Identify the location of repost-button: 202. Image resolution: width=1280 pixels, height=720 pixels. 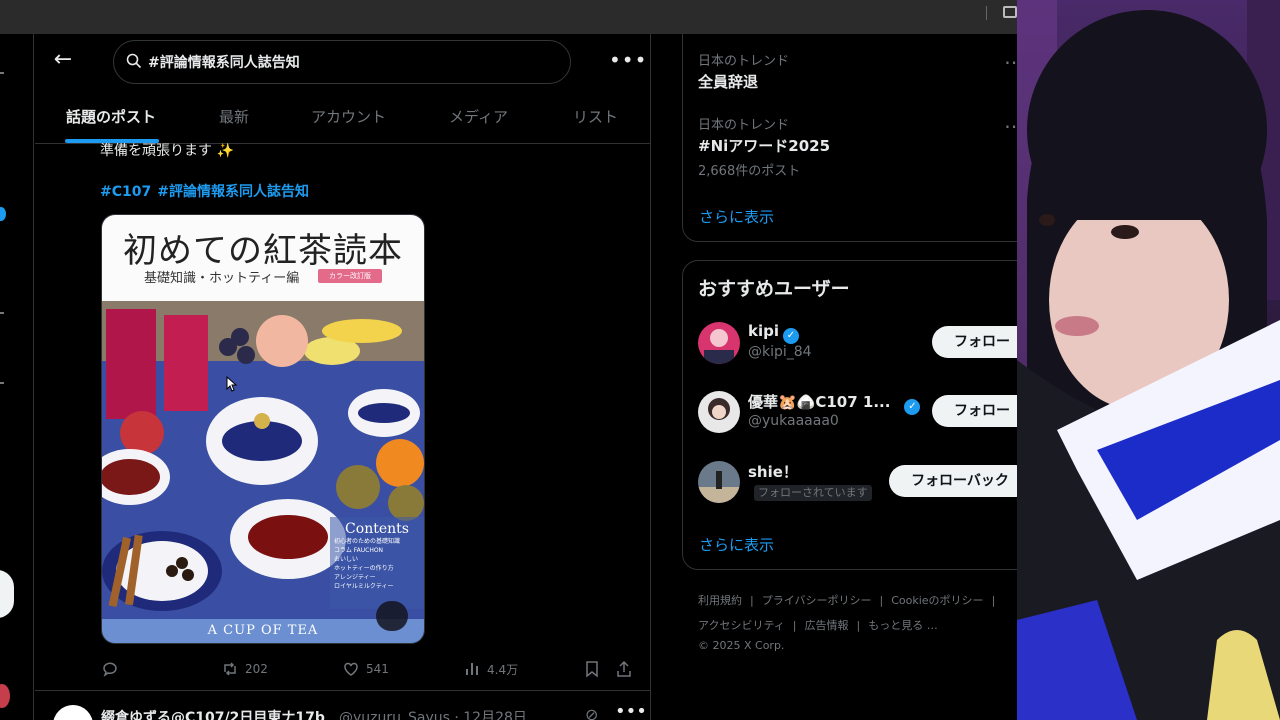
(244, 669).